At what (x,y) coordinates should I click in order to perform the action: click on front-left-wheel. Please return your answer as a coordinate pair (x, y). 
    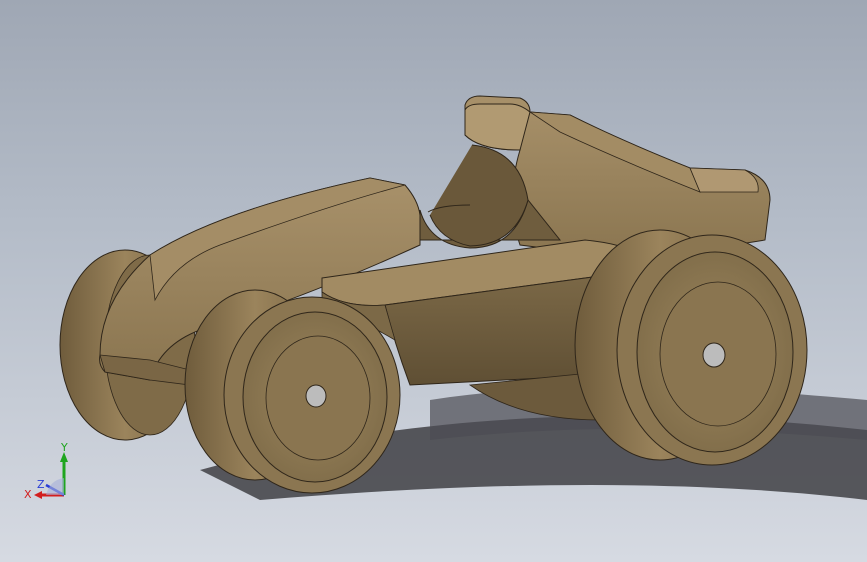
    Looking at the image, I should click on (292, 391).